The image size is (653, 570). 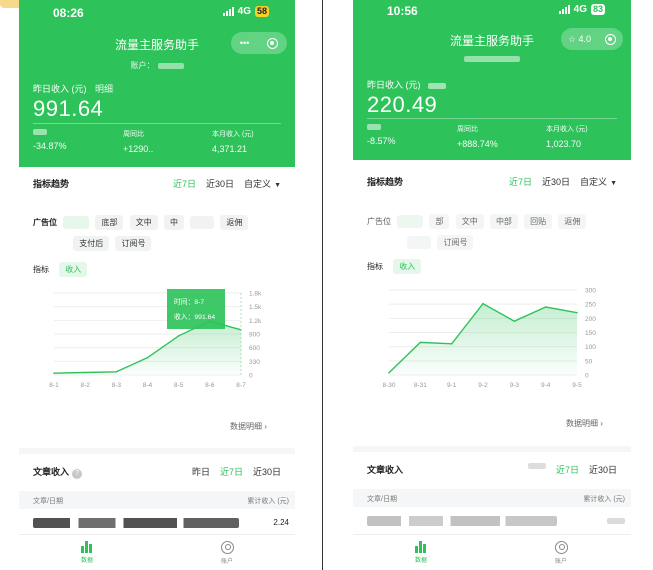 What do you see at coordinates (77, 474) in the screenshot?
I see `help-icon: ?` at bounding box center [77, 474].